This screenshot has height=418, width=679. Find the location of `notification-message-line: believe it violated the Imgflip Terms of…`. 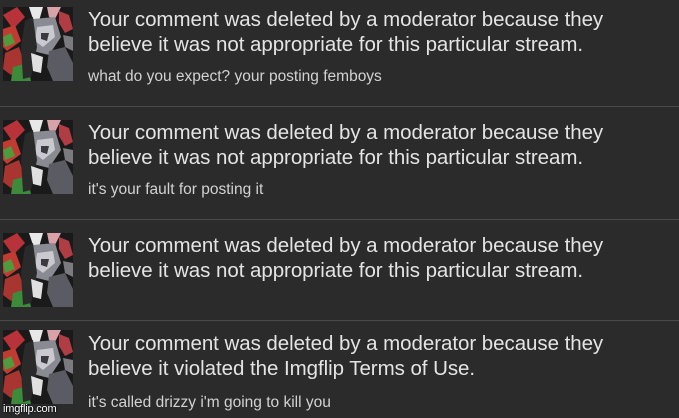

notification-message-line: believe it violated the Imgflip Terms of… is located at coordinates (282, 368).